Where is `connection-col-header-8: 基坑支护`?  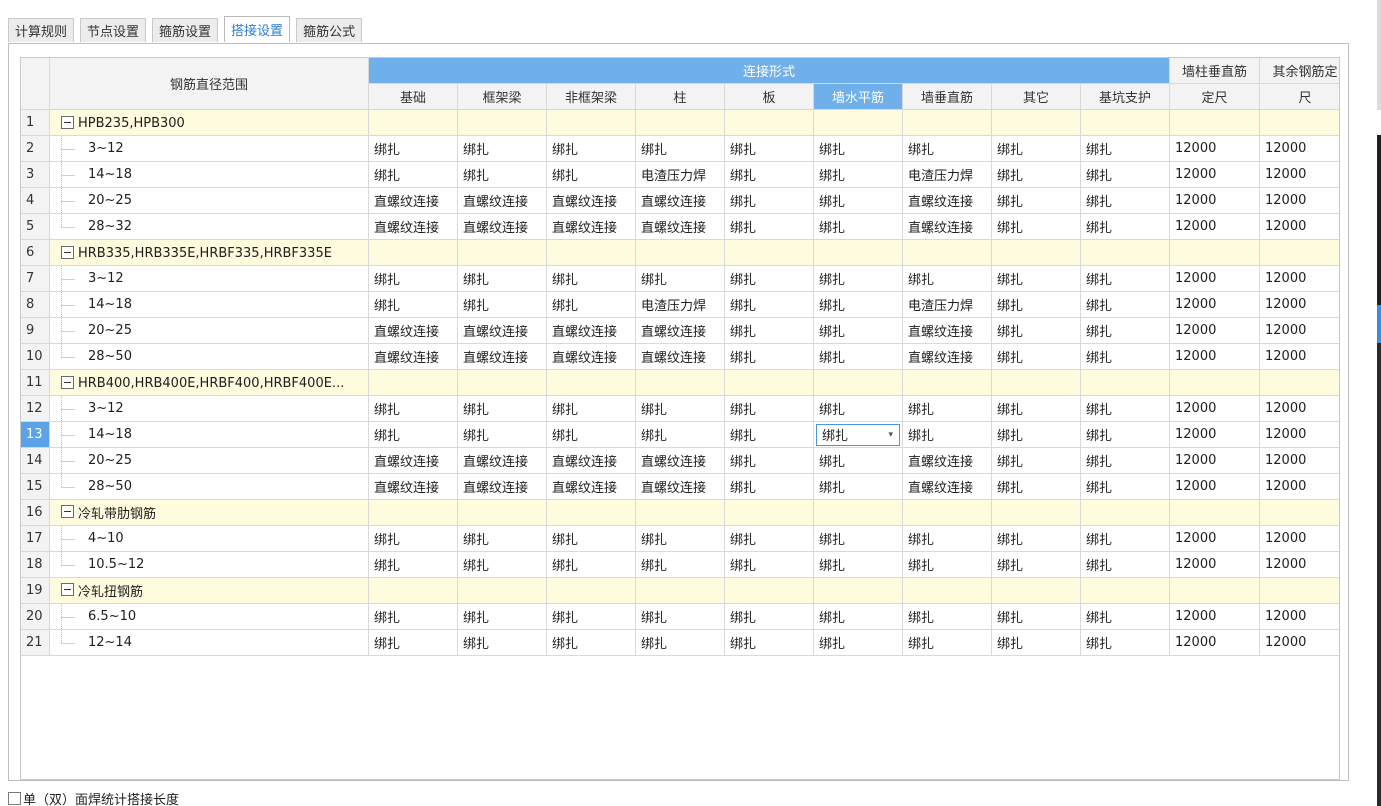
connection-col-header-8: 基坑支护 is located at coordinates (1125, 96).